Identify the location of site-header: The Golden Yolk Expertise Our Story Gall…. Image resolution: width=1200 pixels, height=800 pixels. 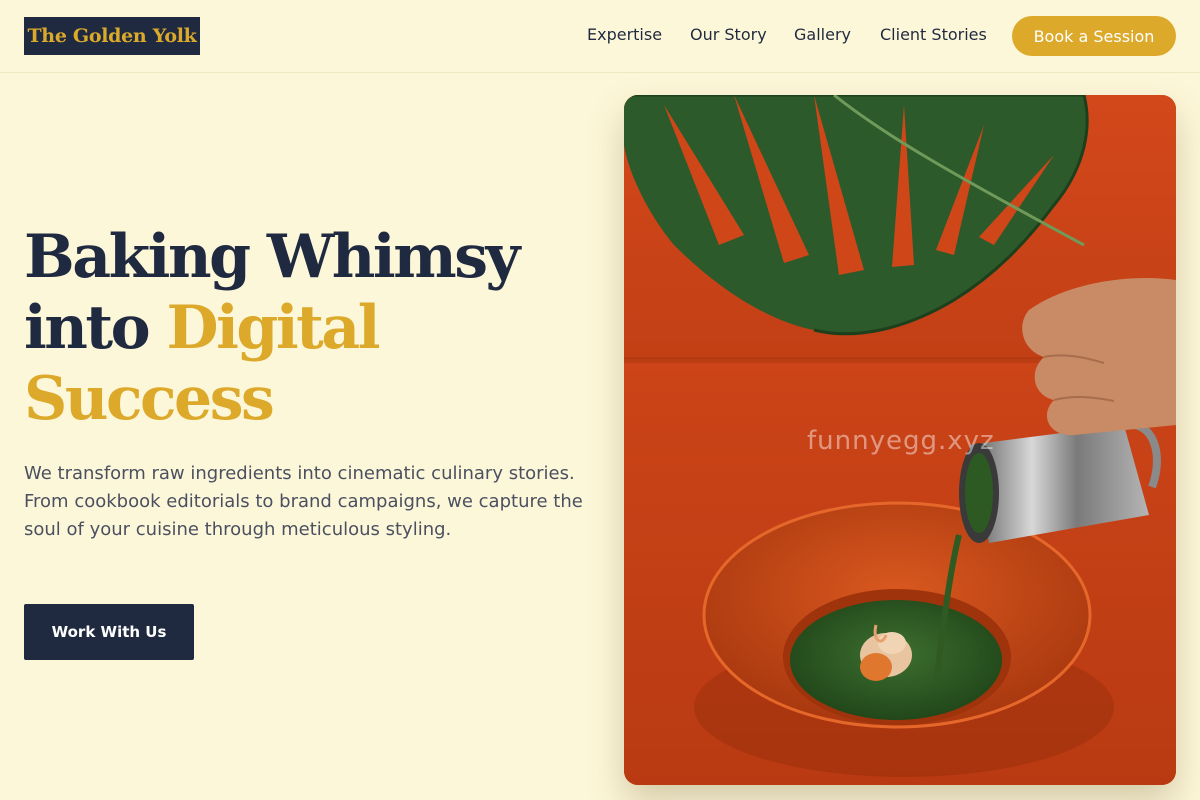
(600, 36).